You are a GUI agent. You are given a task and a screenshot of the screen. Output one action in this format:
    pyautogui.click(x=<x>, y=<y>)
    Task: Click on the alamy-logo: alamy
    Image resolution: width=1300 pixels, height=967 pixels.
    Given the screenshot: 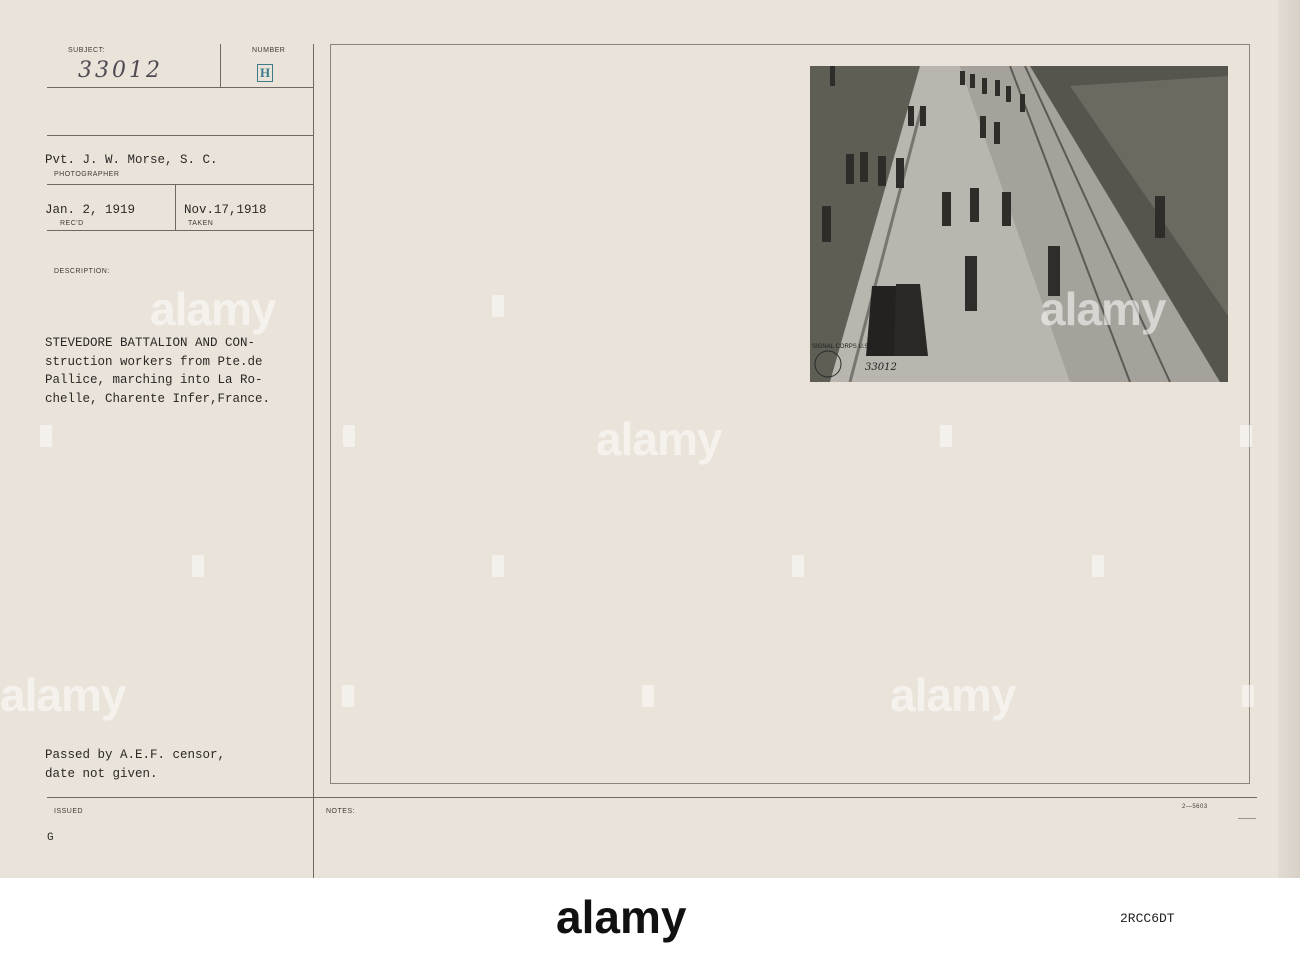 What is the action you would take?
    pyautogui.click(x=621, y=917)
    